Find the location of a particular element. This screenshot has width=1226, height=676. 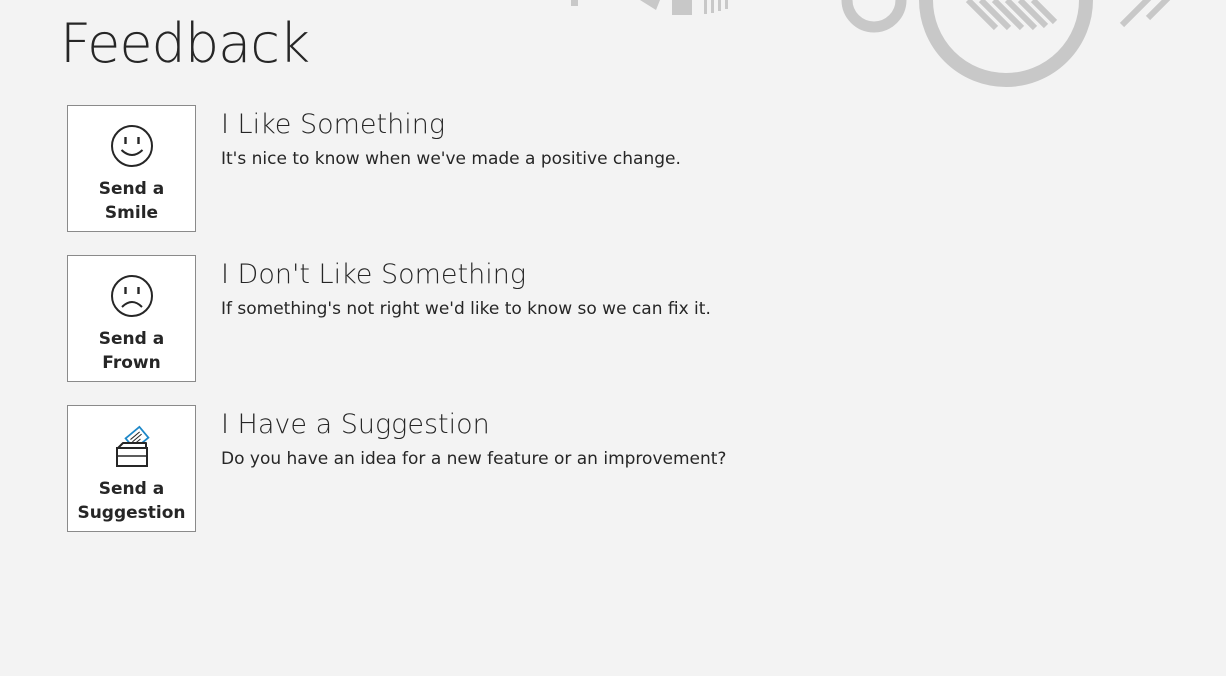

send-frown-button: Send a Frown is located at coordinates (131, 318).